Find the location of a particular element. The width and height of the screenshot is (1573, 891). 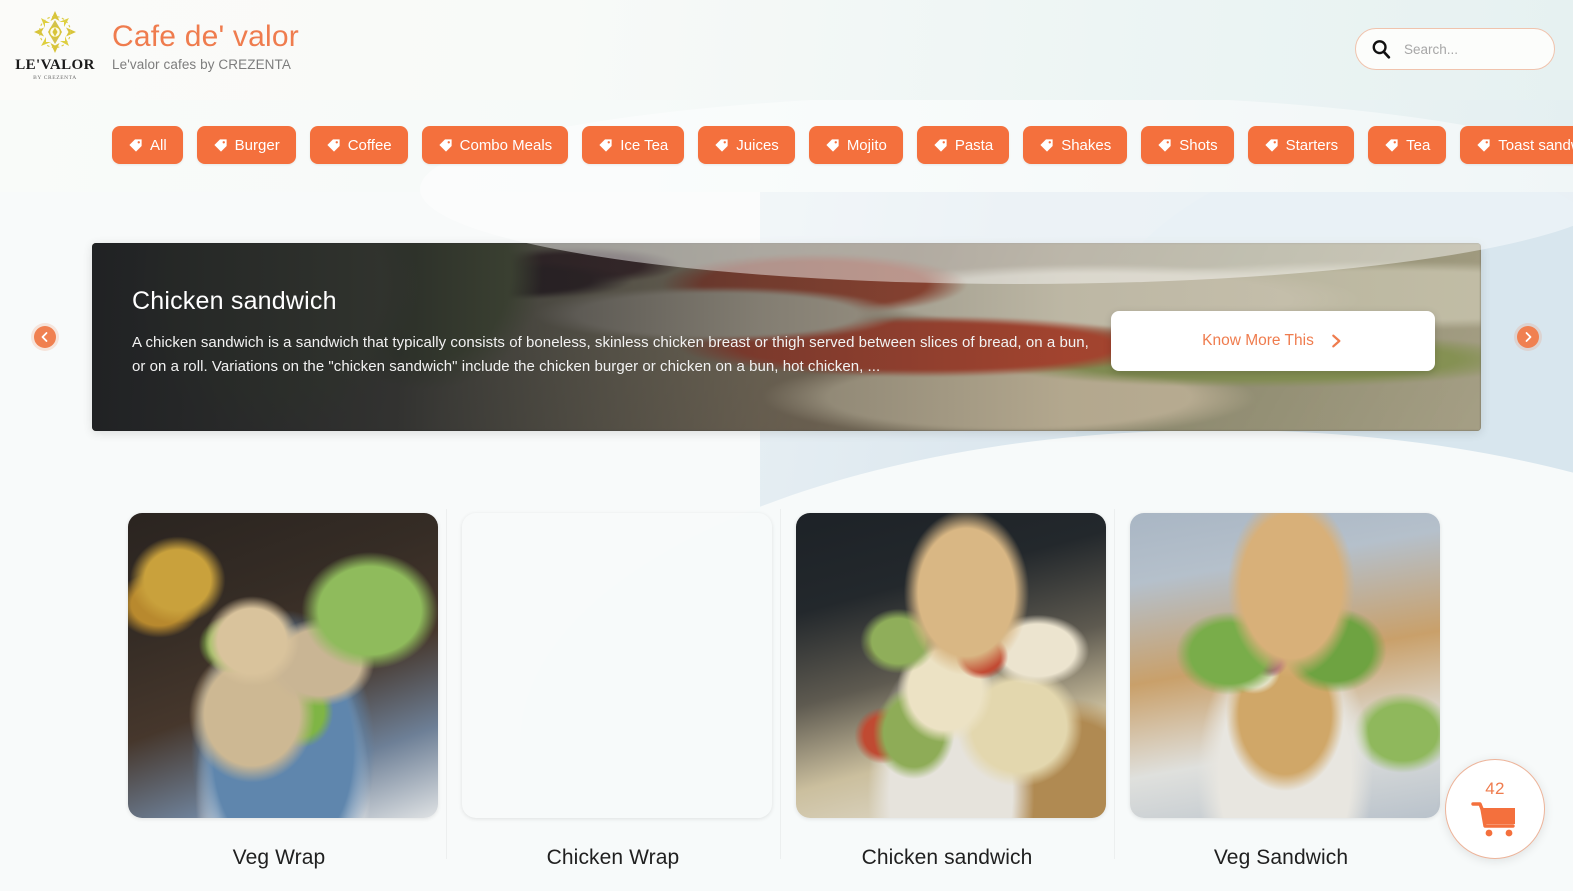

category-pill-label: Shakes is located at coordinates (1086, 145).